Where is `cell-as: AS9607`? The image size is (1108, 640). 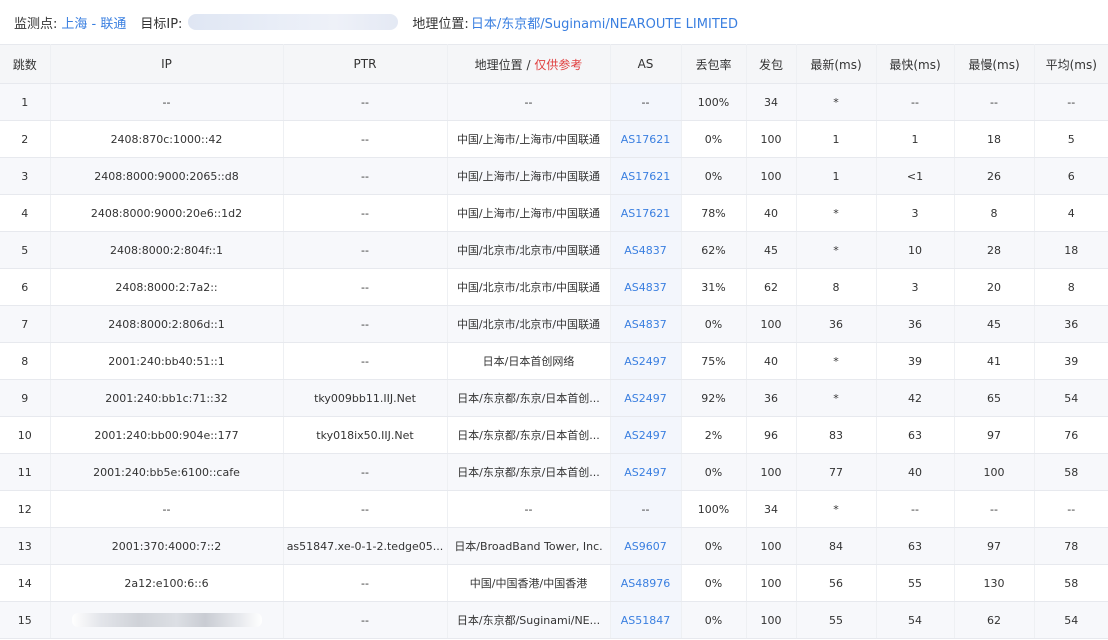 cell-as: AS9607 is located at coordinates (646, 546).